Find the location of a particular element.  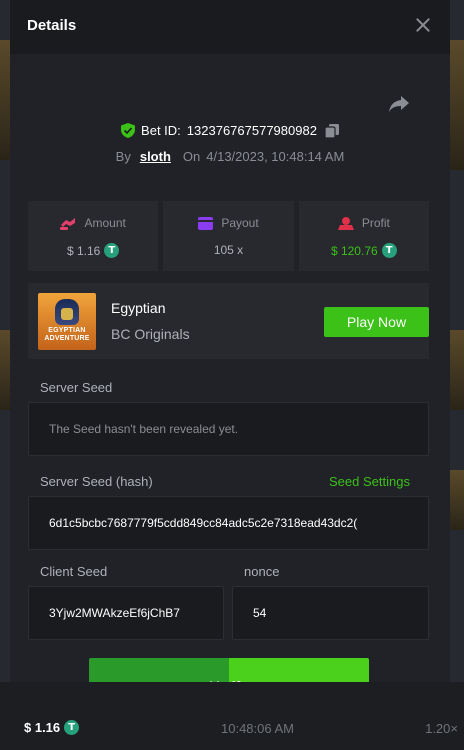

game-name: Egyptian is located at coordinates (138, 308).